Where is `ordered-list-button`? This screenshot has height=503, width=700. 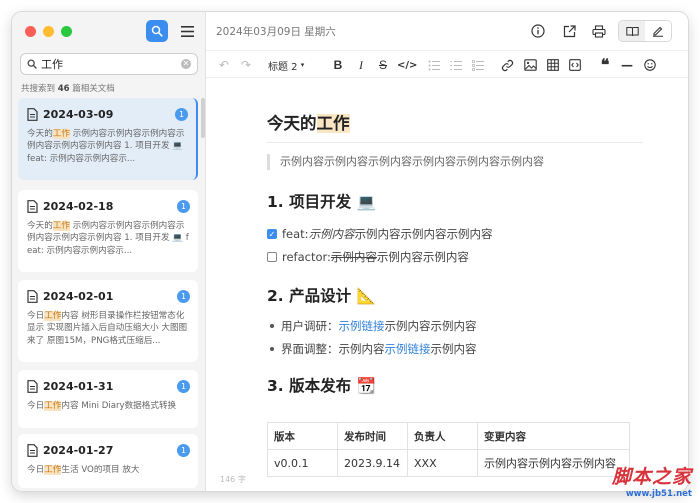
ordered-list-button is located at coordinates (456, 65).